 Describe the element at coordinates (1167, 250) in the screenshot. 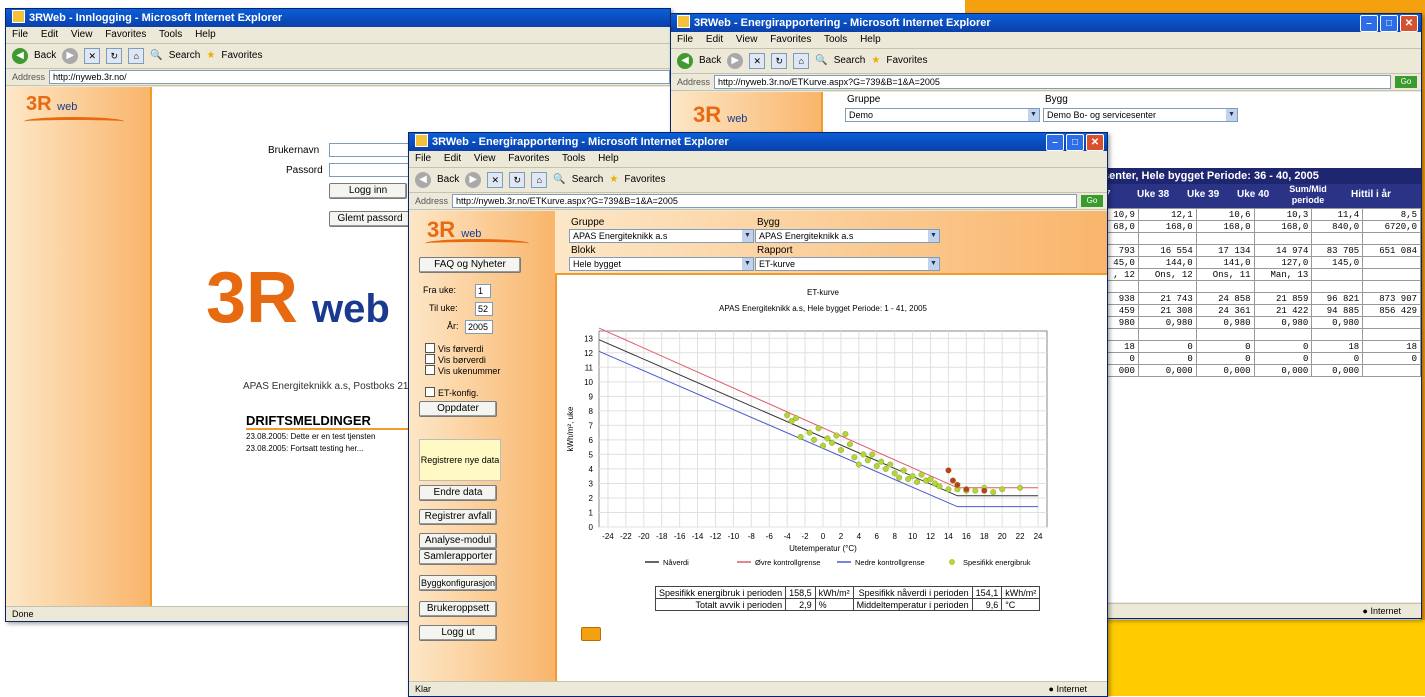

I see `table-cell: 16 554` at that location.